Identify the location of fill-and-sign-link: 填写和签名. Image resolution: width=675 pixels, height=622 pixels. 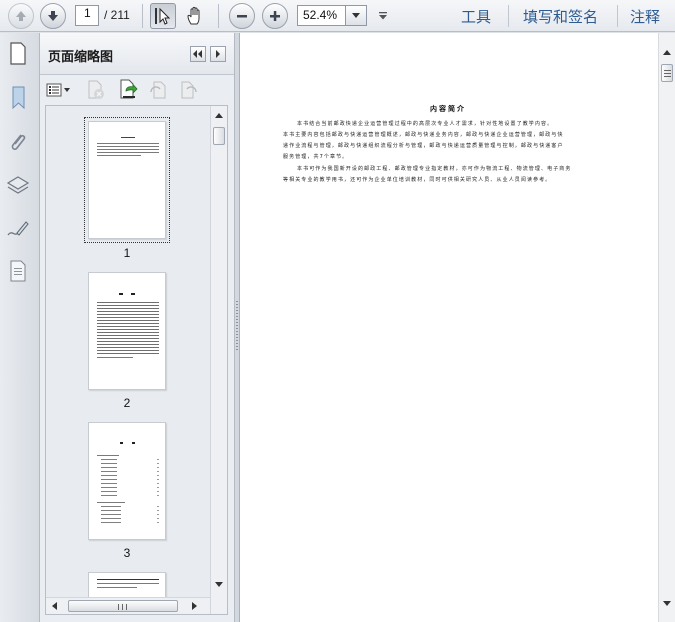
(560, 16).